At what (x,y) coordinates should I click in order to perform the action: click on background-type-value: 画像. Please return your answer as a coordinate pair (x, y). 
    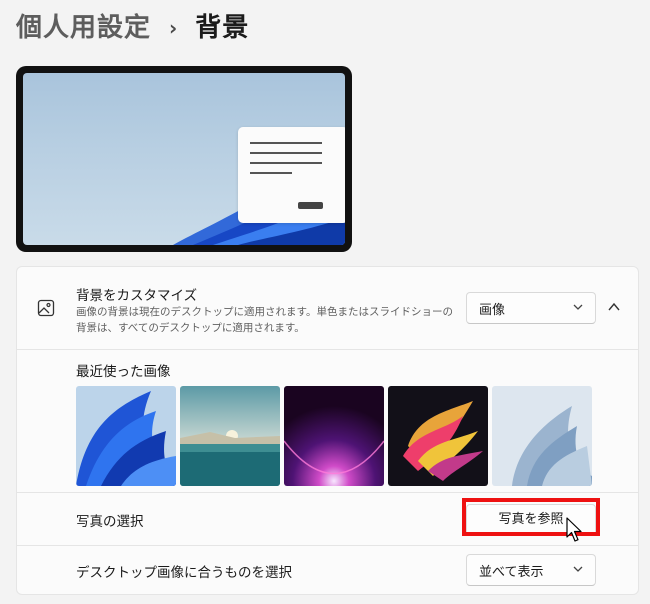
    Looking at the image, I should click on (492, 310).